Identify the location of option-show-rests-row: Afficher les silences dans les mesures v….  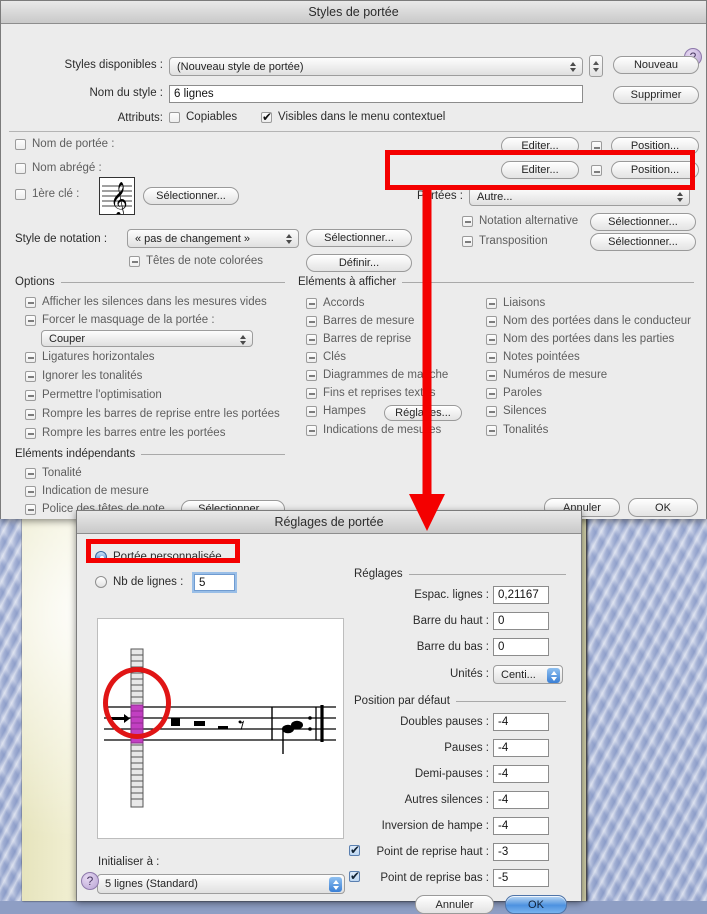
(146, 302).